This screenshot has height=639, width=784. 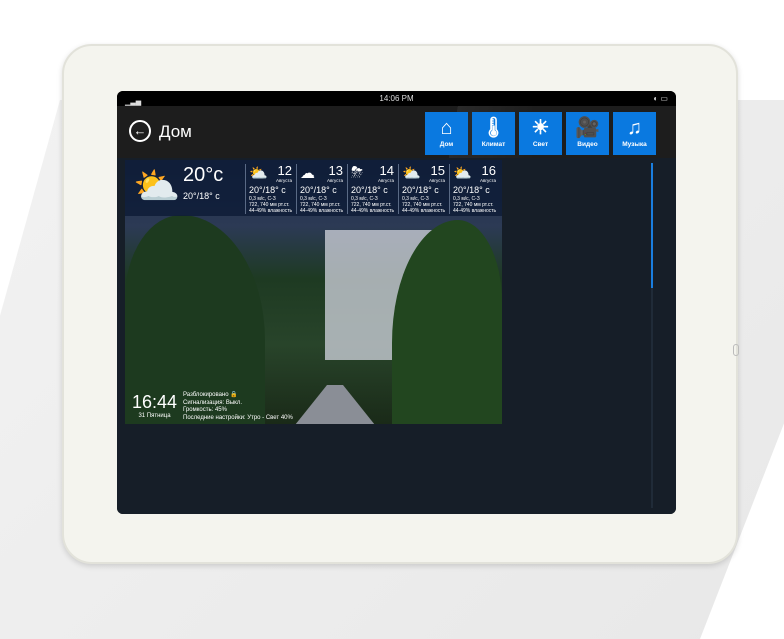 What do you see at coordinates (652, 225) in the screenshot?
I see `scrollbar` at bounding box center [652, 225].